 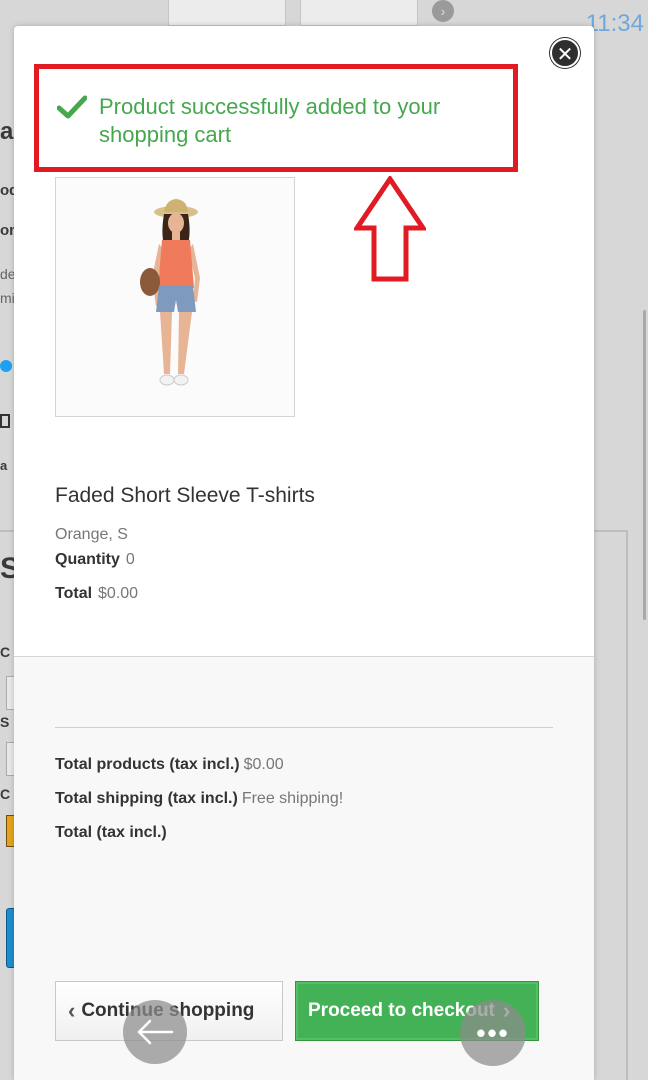 What do you see at coordinates (565, 53) in the screenshot?
I see `close-icon: ✕` at bounding box center [565, 53].